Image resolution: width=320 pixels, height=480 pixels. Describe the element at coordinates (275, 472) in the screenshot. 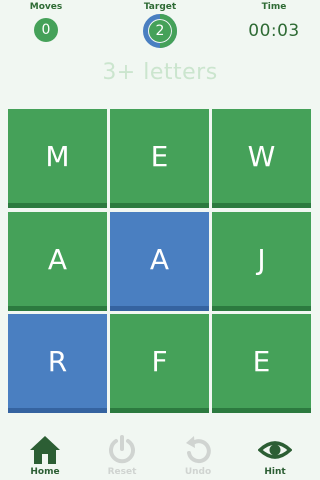

I see `hint-label: Hint` at that location.